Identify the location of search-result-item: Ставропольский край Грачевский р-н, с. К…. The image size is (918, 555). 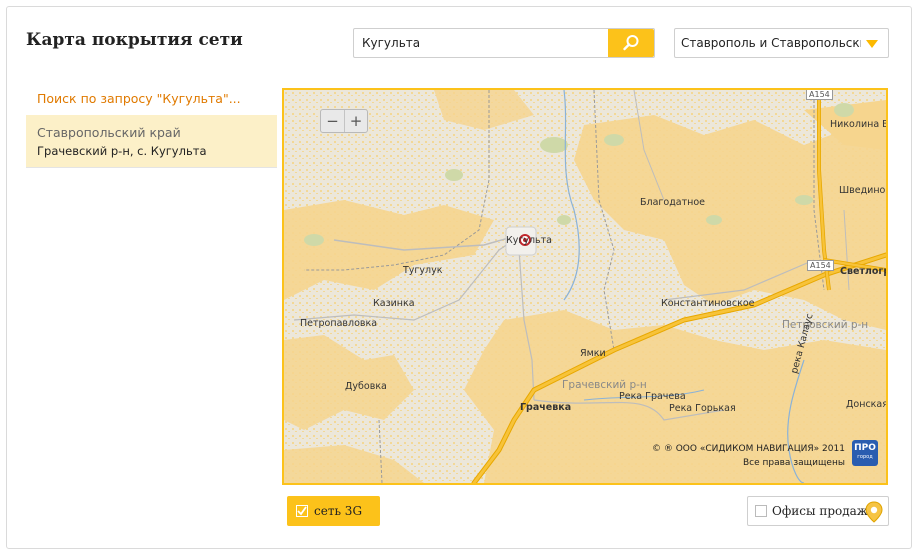
(151, 141).